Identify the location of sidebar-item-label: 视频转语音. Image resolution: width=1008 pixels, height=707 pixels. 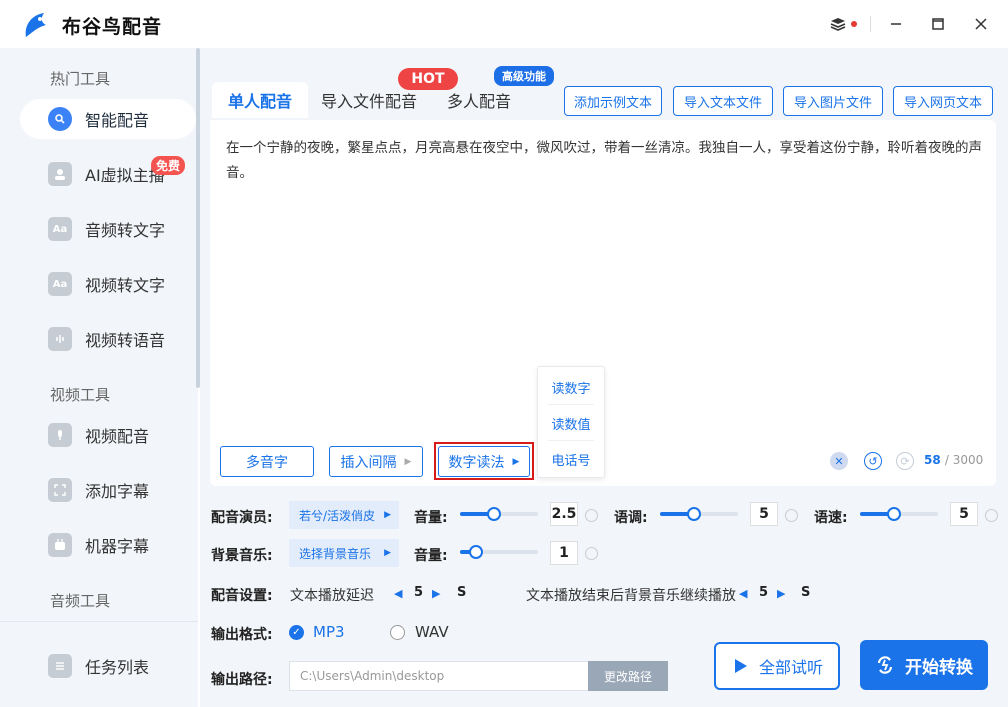
(125, 340).